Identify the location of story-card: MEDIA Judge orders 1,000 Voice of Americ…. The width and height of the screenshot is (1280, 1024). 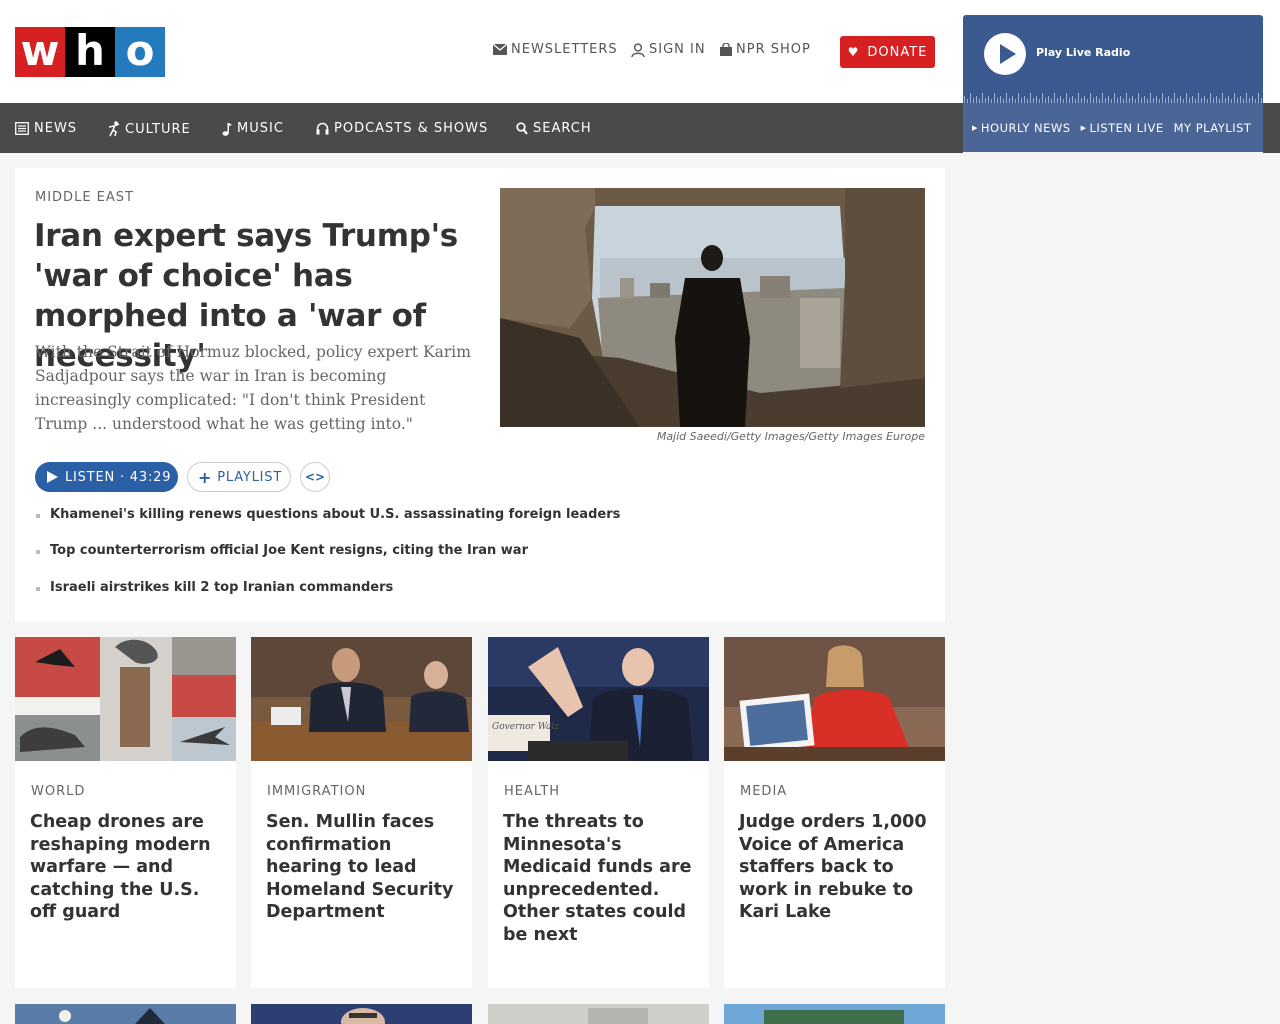
(834, 812).